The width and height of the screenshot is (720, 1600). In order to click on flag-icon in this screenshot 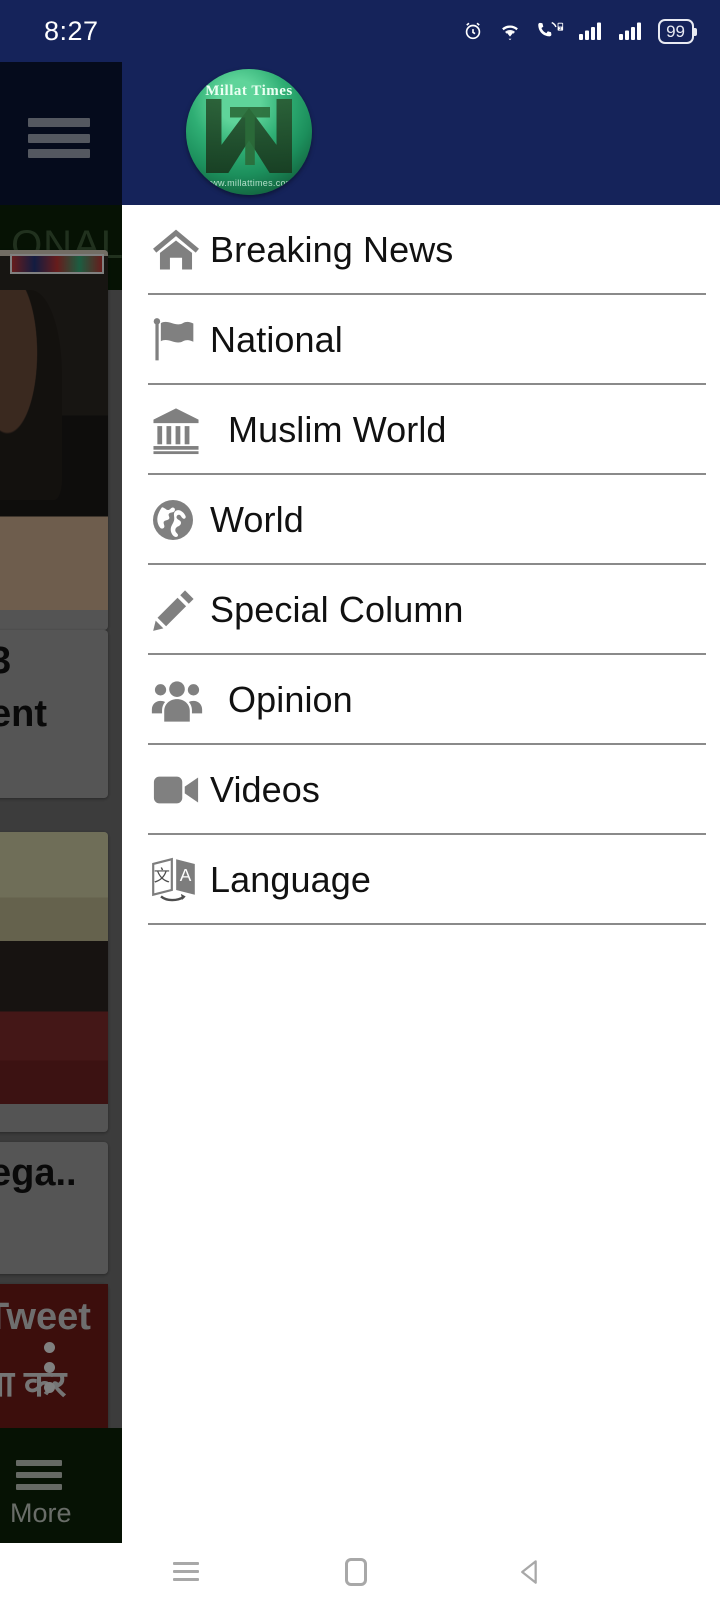, I will do `click(179, 340)`.